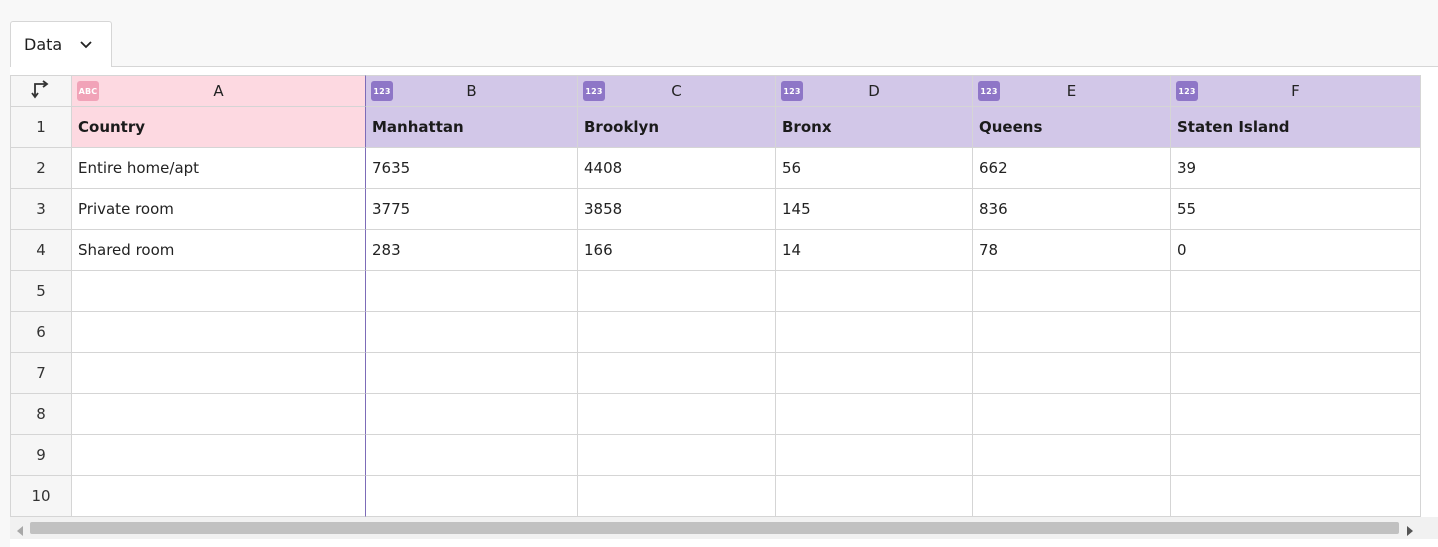 The width and height of the screenshot is (1438, 547). What do you see at coordinates (41, 373) in the screenshot?
I see `row-number: 7` at bounding box center [41, 373].